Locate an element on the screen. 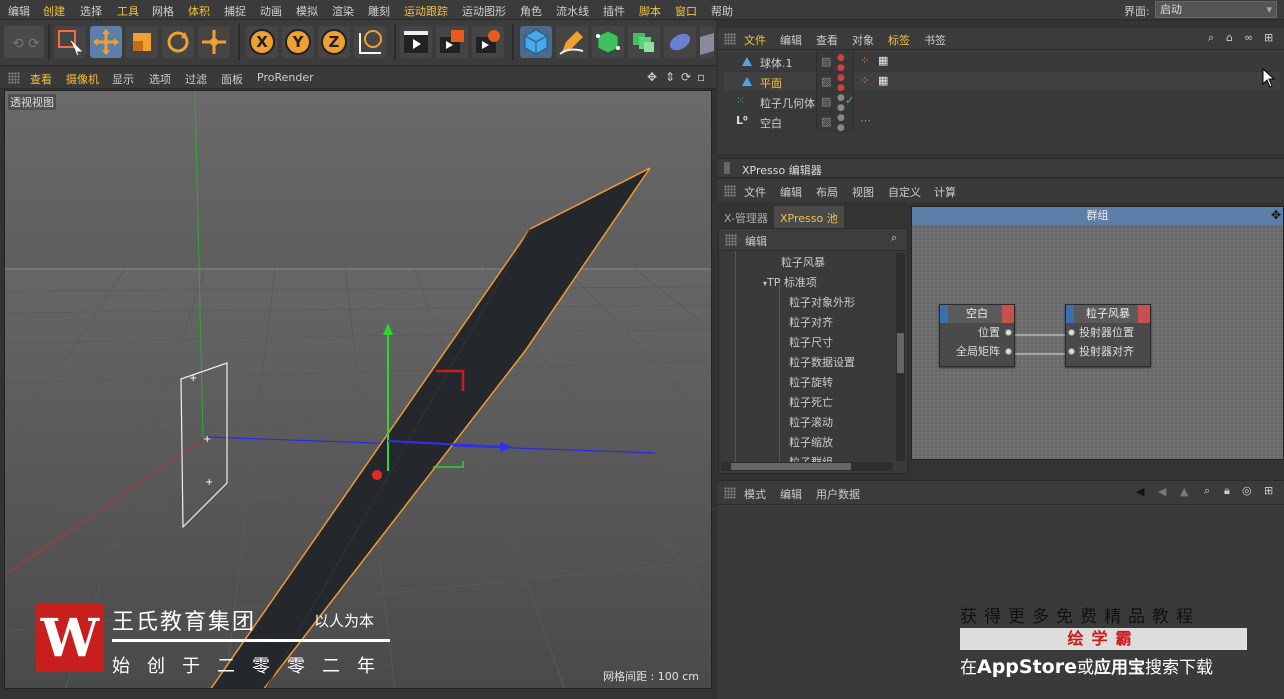 This screenshot has width=1284, height=699. floor-button is located at coordinates (707, 42).